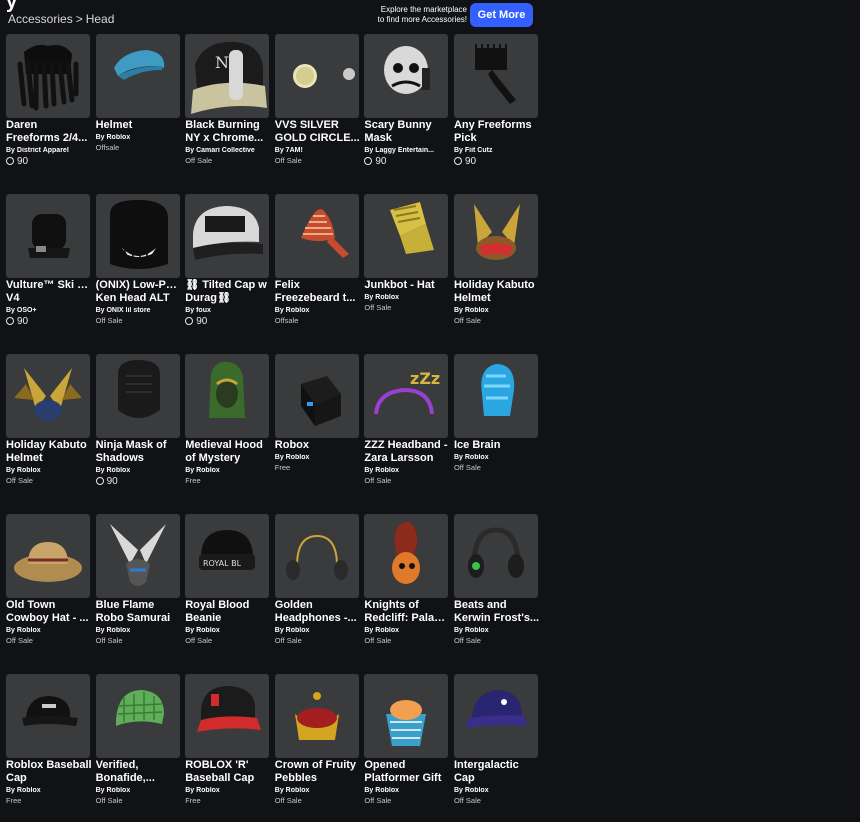  Describe the element at coordinates (139, 452) in the screenshot. I see `item-name: Ninja Mask of Shadows` at that location.